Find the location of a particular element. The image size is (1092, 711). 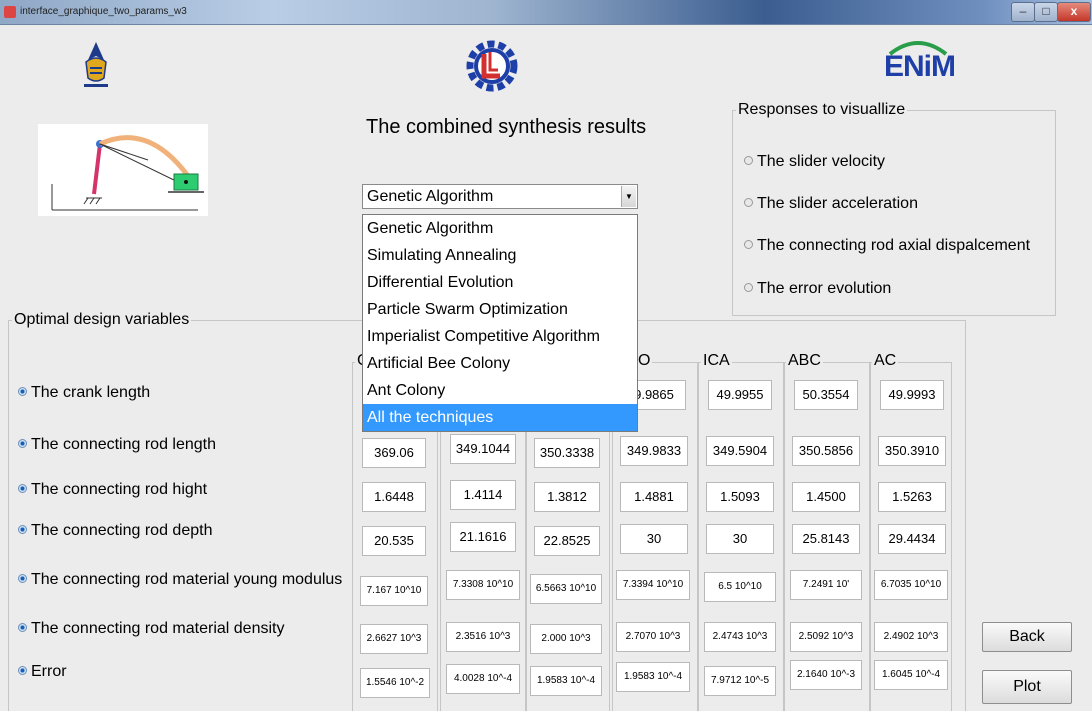

radio-slider-velocity: The slider velocity is located at coordinates (814, 162).